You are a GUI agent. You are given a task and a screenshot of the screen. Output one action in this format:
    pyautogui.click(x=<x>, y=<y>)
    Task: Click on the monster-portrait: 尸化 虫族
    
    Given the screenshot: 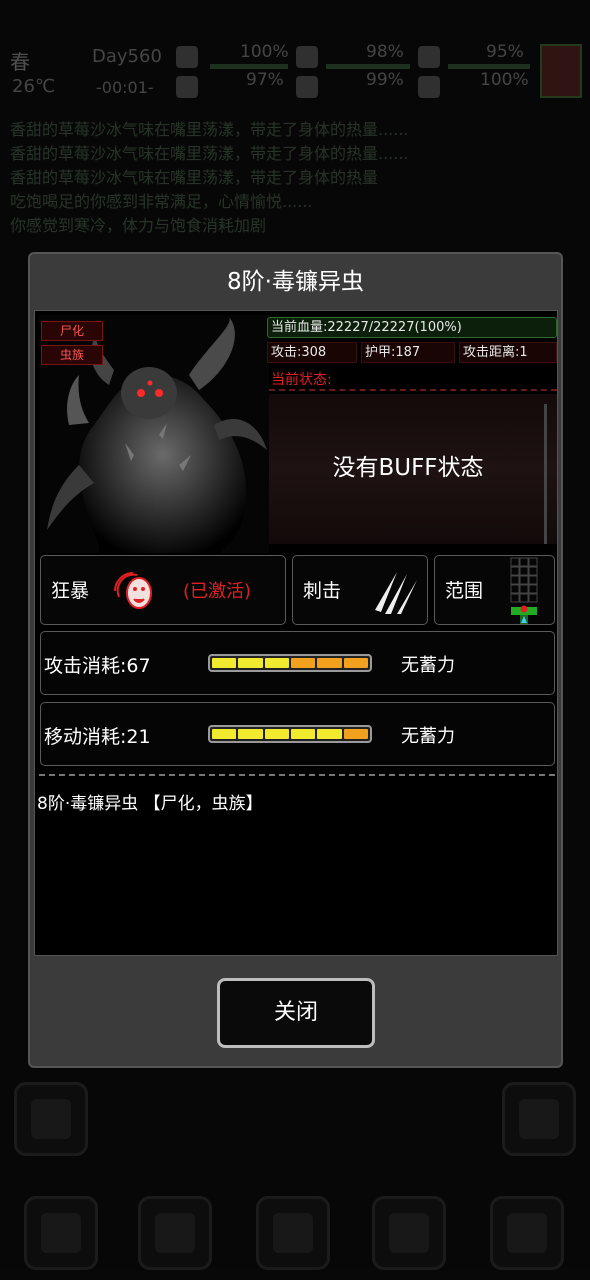 What is the action you would take?
    pyautogui.click(x=154, y=434)
    